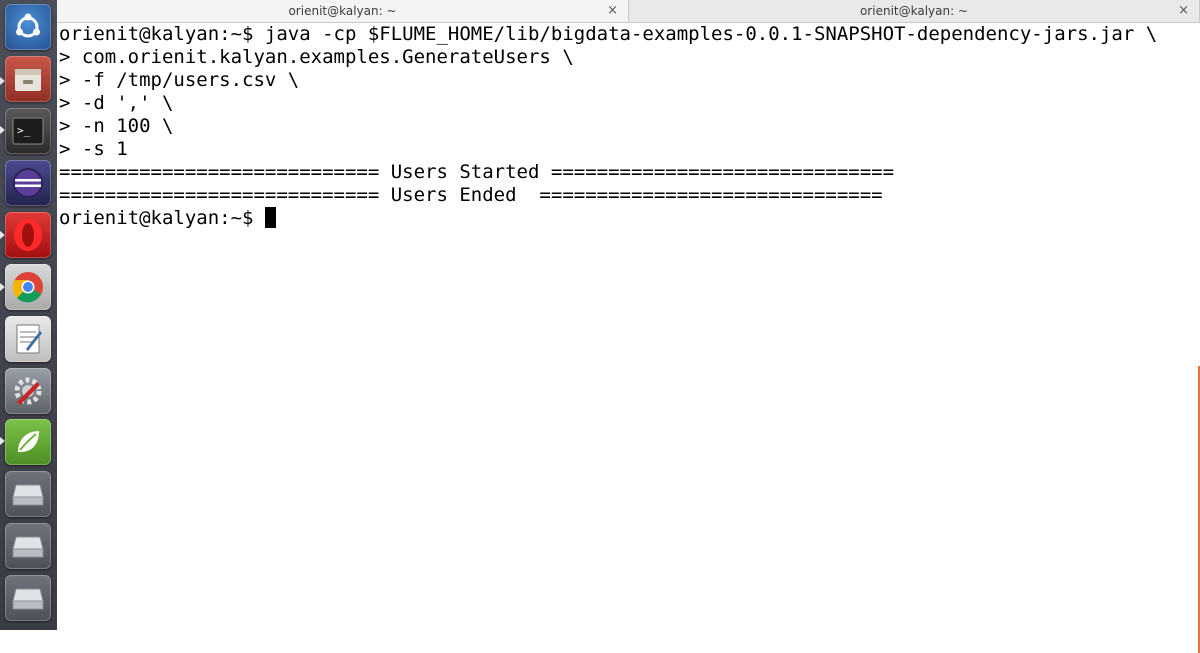  I want to click on terminal-icon: >_, so click(28, 131).